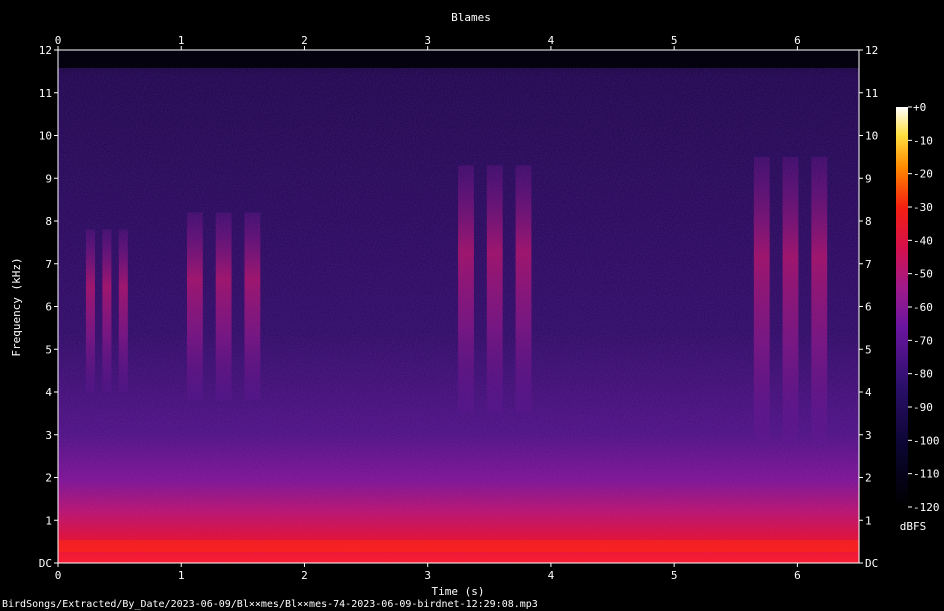 This screenshot has width=944, height=611. What do you see at coordinates (48, 478) in the screenshot?
I see `y-tick-label-left: 2` at bounding box center [48, 478].